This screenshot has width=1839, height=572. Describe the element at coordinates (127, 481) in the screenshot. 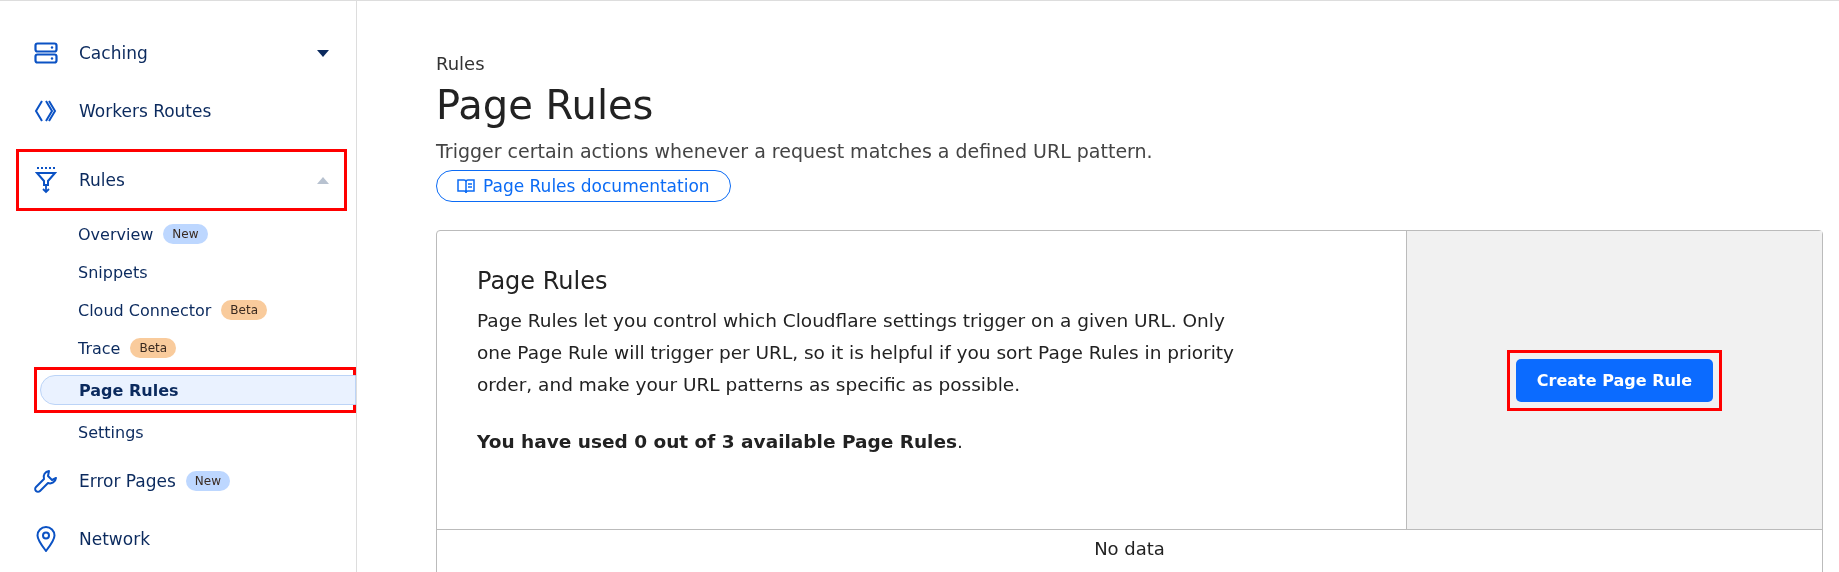

I see `nav-label: Error Pages` at that location.